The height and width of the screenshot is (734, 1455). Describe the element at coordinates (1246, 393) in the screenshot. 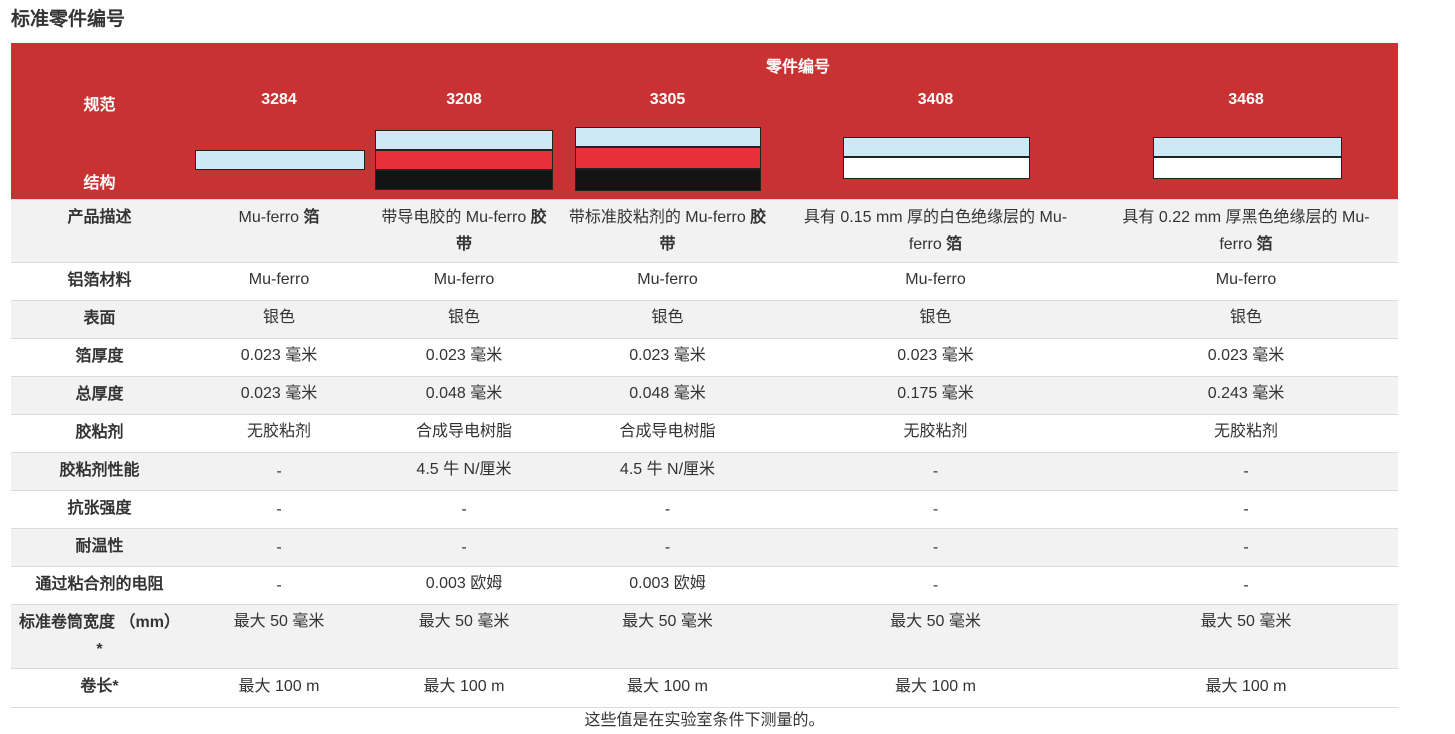

I see `table-cell: 0.243 毫米` at that location.